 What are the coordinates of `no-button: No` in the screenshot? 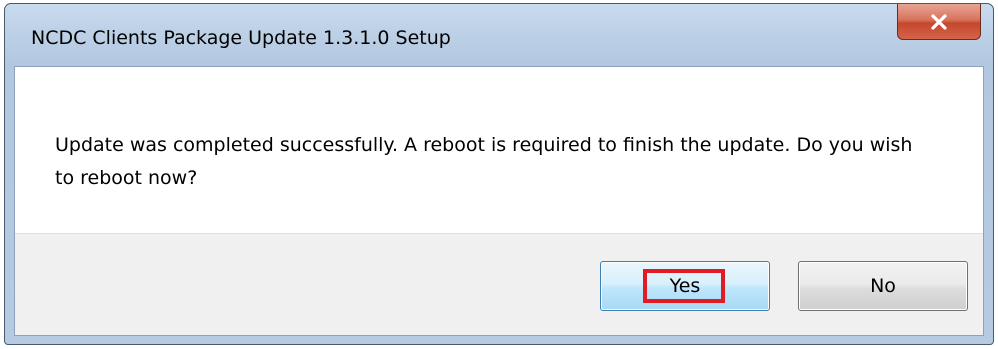 It's located at (883, 286).